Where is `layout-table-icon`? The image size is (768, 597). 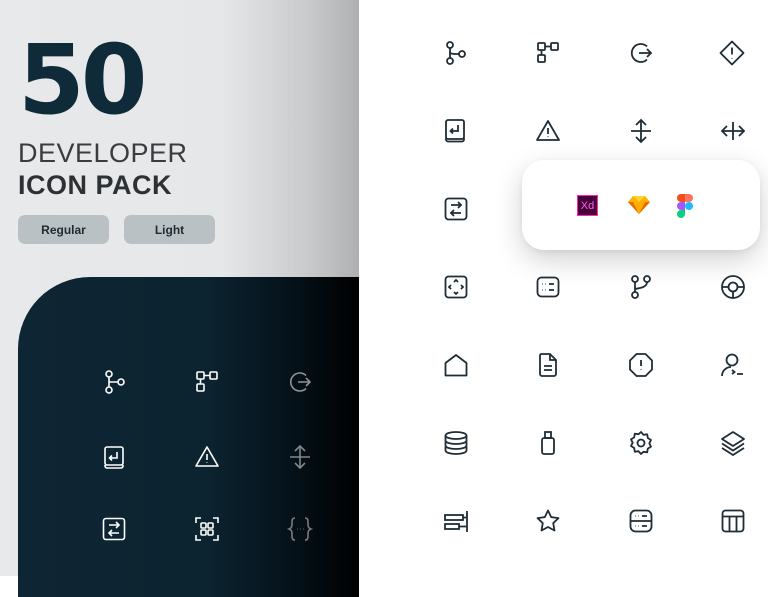 layout-table-icon is located at coordinates (733, 521).